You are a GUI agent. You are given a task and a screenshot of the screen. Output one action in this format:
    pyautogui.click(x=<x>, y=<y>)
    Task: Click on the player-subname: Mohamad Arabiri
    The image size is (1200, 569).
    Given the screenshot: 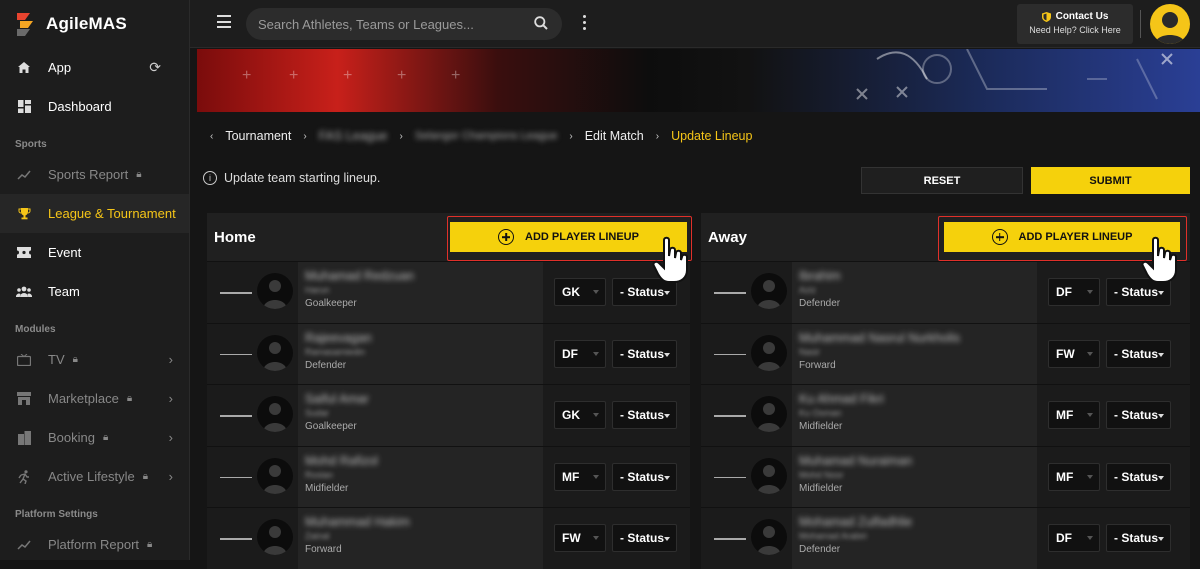 What is the action you would take?
    pyautogui.click(x=833, y=536)
    